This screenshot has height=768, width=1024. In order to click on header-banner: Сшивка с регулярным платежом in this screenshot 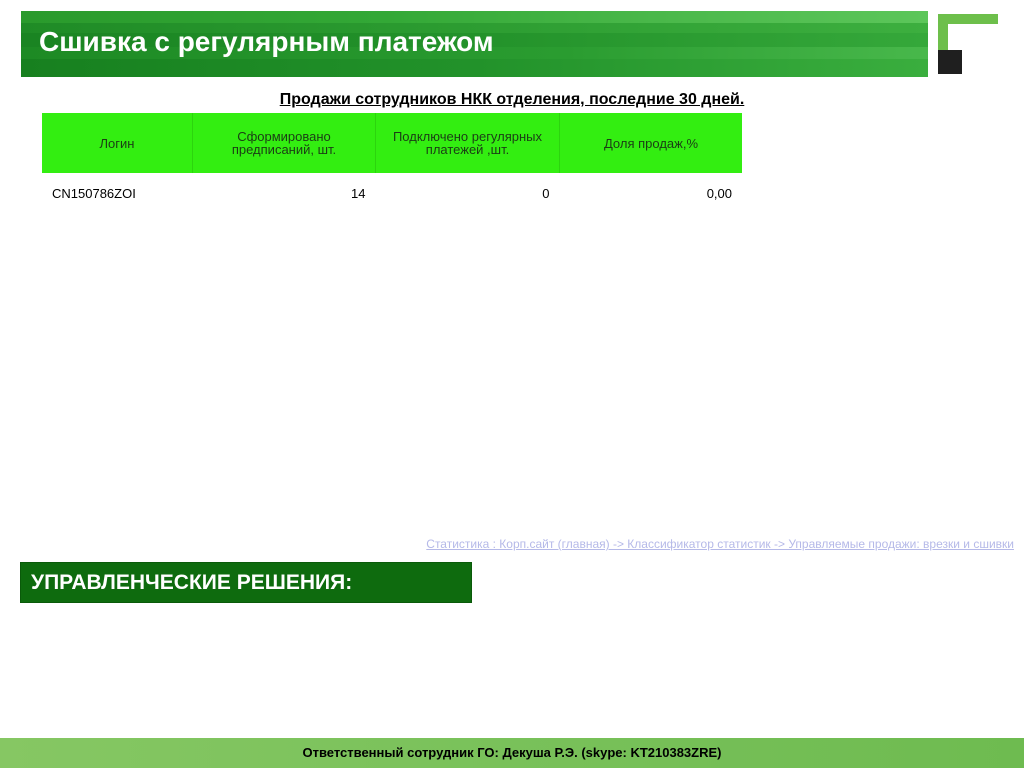, I will do `click(474, 44)`.